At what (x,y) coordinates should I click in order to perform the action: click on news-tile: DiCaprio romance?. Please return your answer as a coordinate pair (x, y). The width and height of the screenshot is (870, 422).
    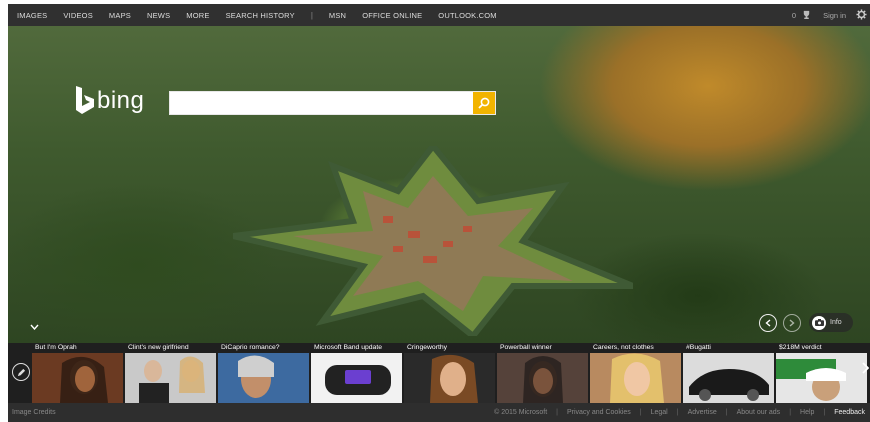
    Looking at the image, I should click on (263, 373).